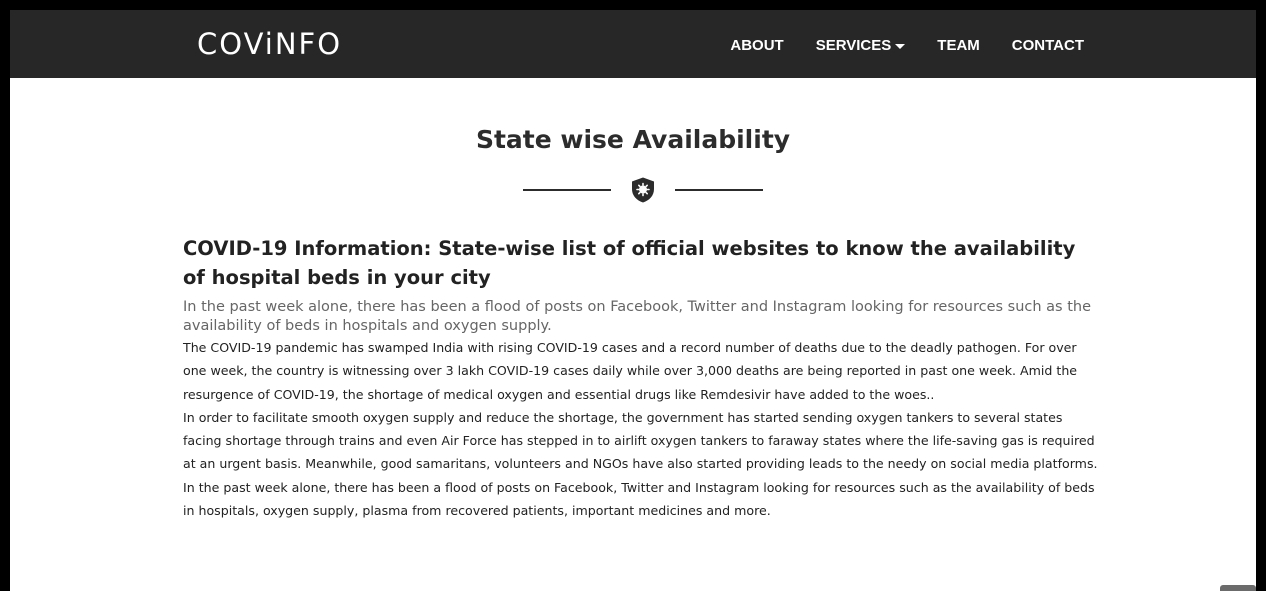 Image resolution: width=1266 pixels, height=591 pixels. Describe the element at coordinates (1238, 588) in the screenshot. I see `scroll-top-icon` at that location.